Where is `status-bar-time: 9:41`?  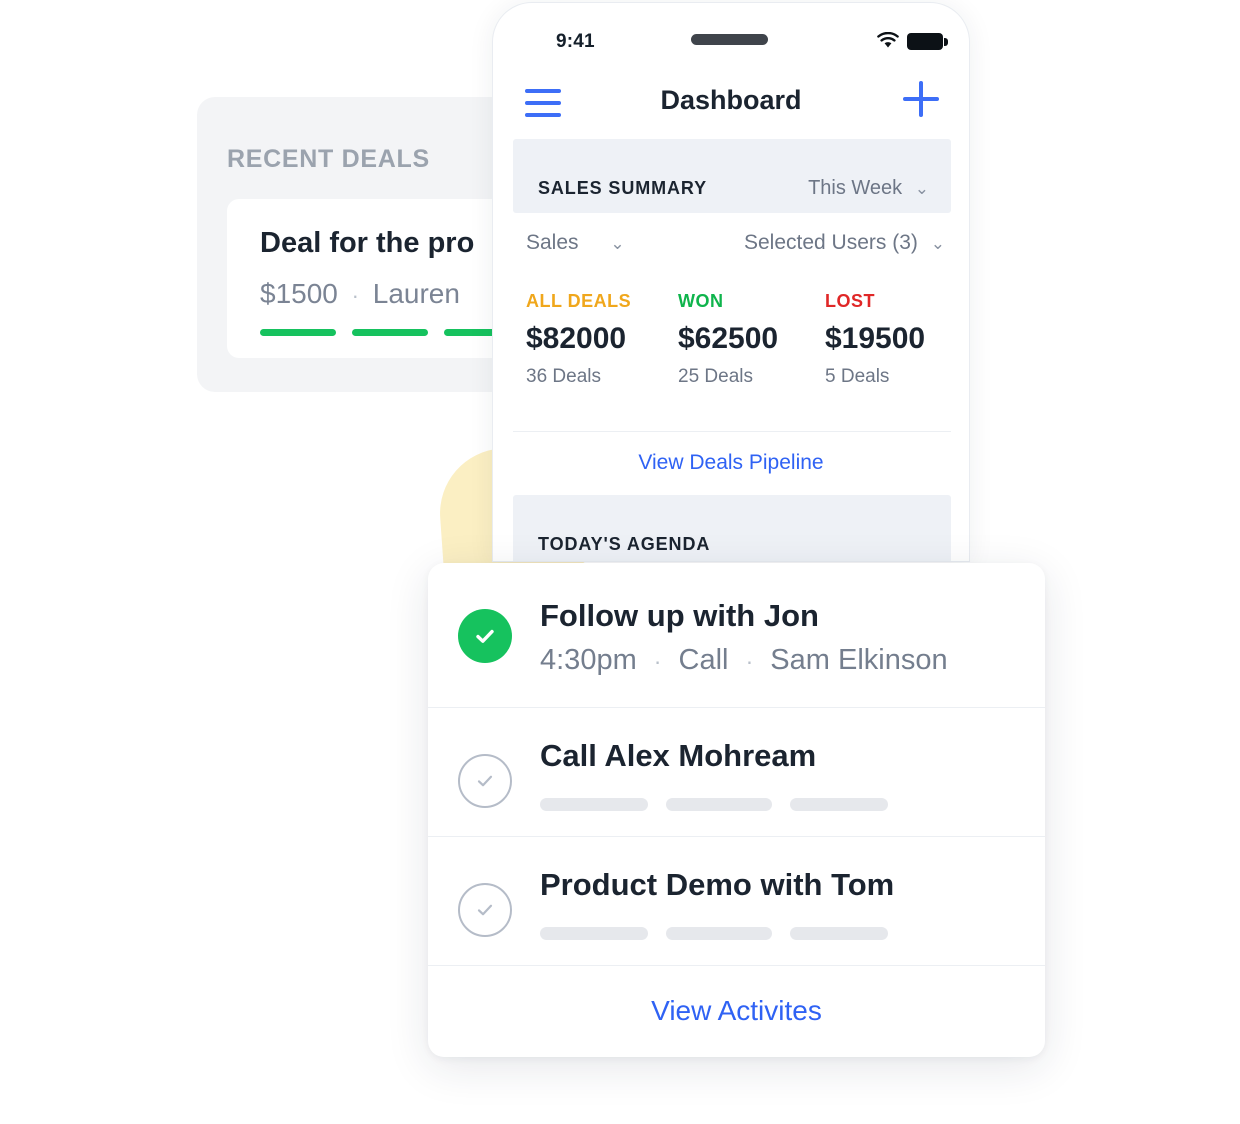 status-bar-time: 9:41 is located at coordinates (575, 41).